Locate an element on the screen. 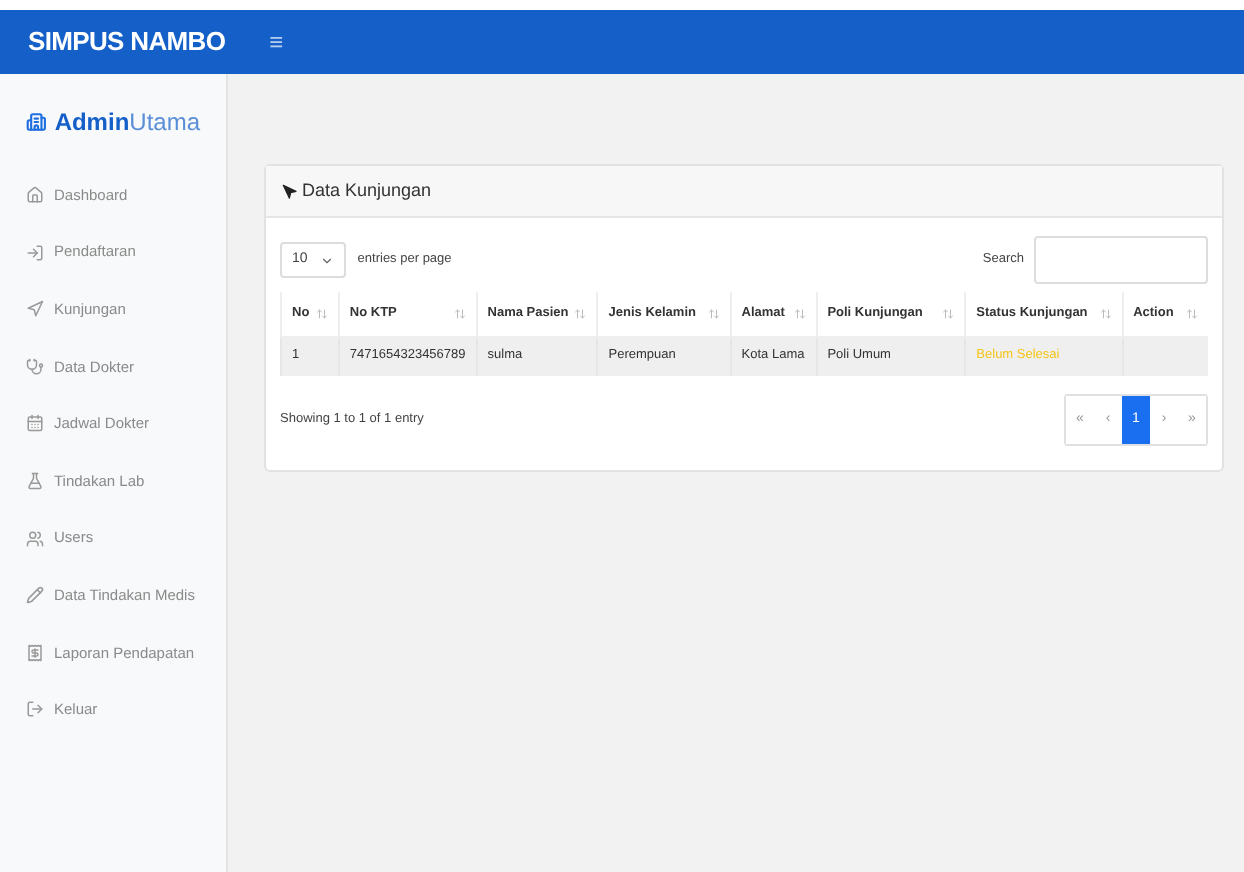 The width and height of the screenshot is (1244, 872). logout-icon is located at coordinates (35, 709).